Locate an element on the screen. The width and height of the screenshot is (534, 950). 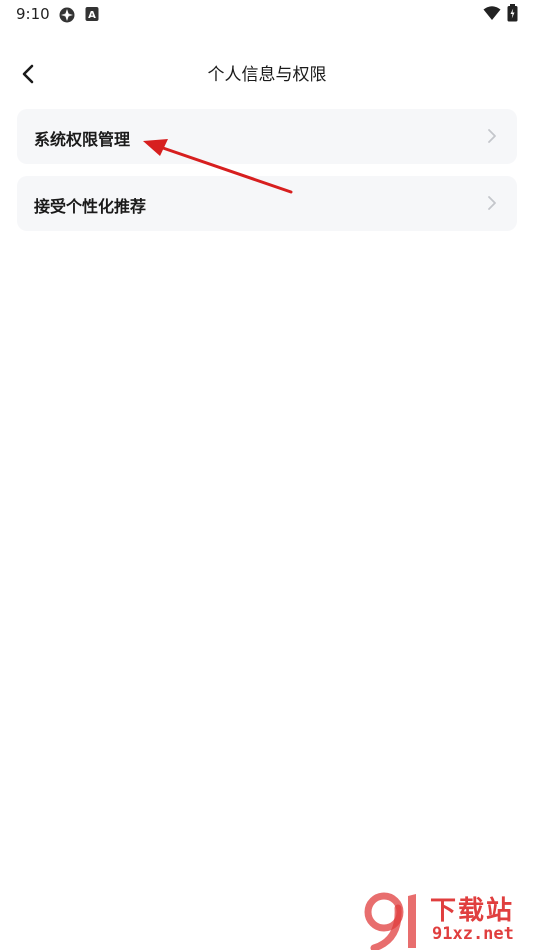
header-bar: 个人信息与权限 is located at coordinates (267, 73).